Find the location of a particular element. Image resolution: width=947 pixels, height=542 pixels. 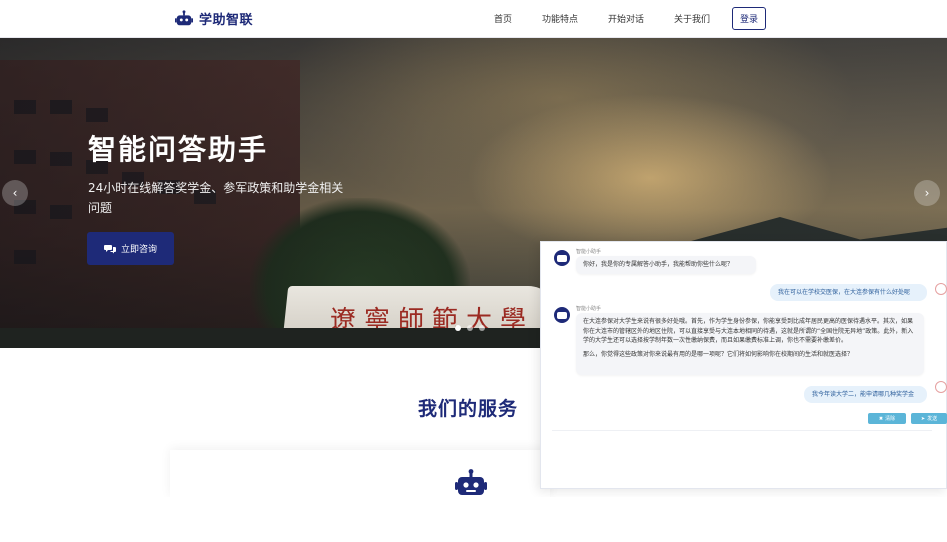

nav-link-start-chat: 开始对话 is located at coordinates (626, 18).